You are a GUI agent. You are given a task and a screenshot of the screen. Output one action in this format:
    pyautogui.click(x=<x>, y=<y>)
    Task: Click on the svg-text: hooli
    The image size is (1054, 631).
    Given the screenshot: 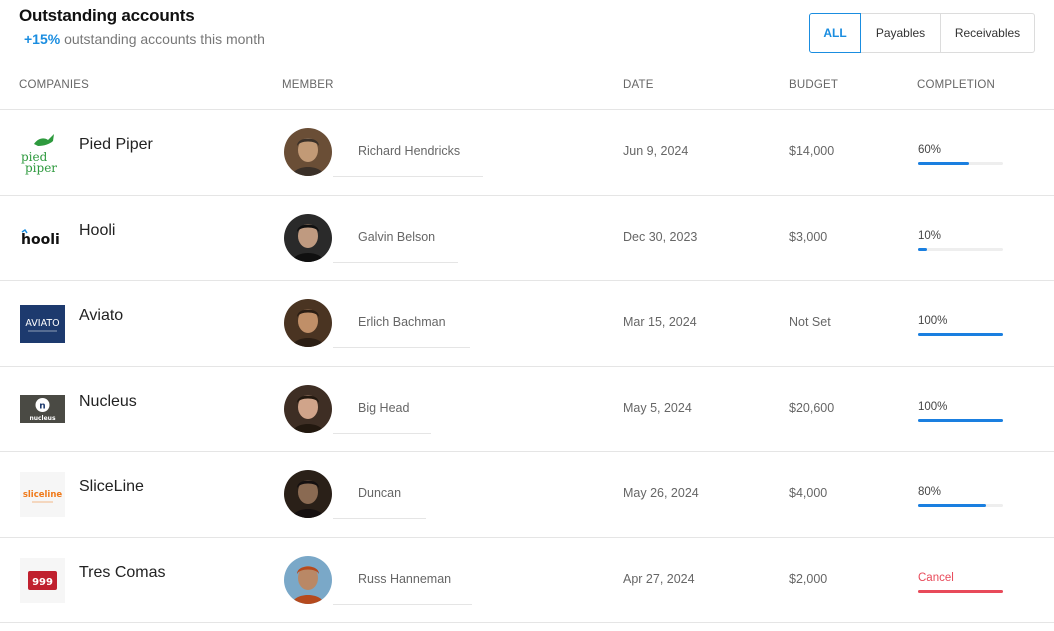 What is the action you would take?
    pyautogui.click(x=40, y=240)
    